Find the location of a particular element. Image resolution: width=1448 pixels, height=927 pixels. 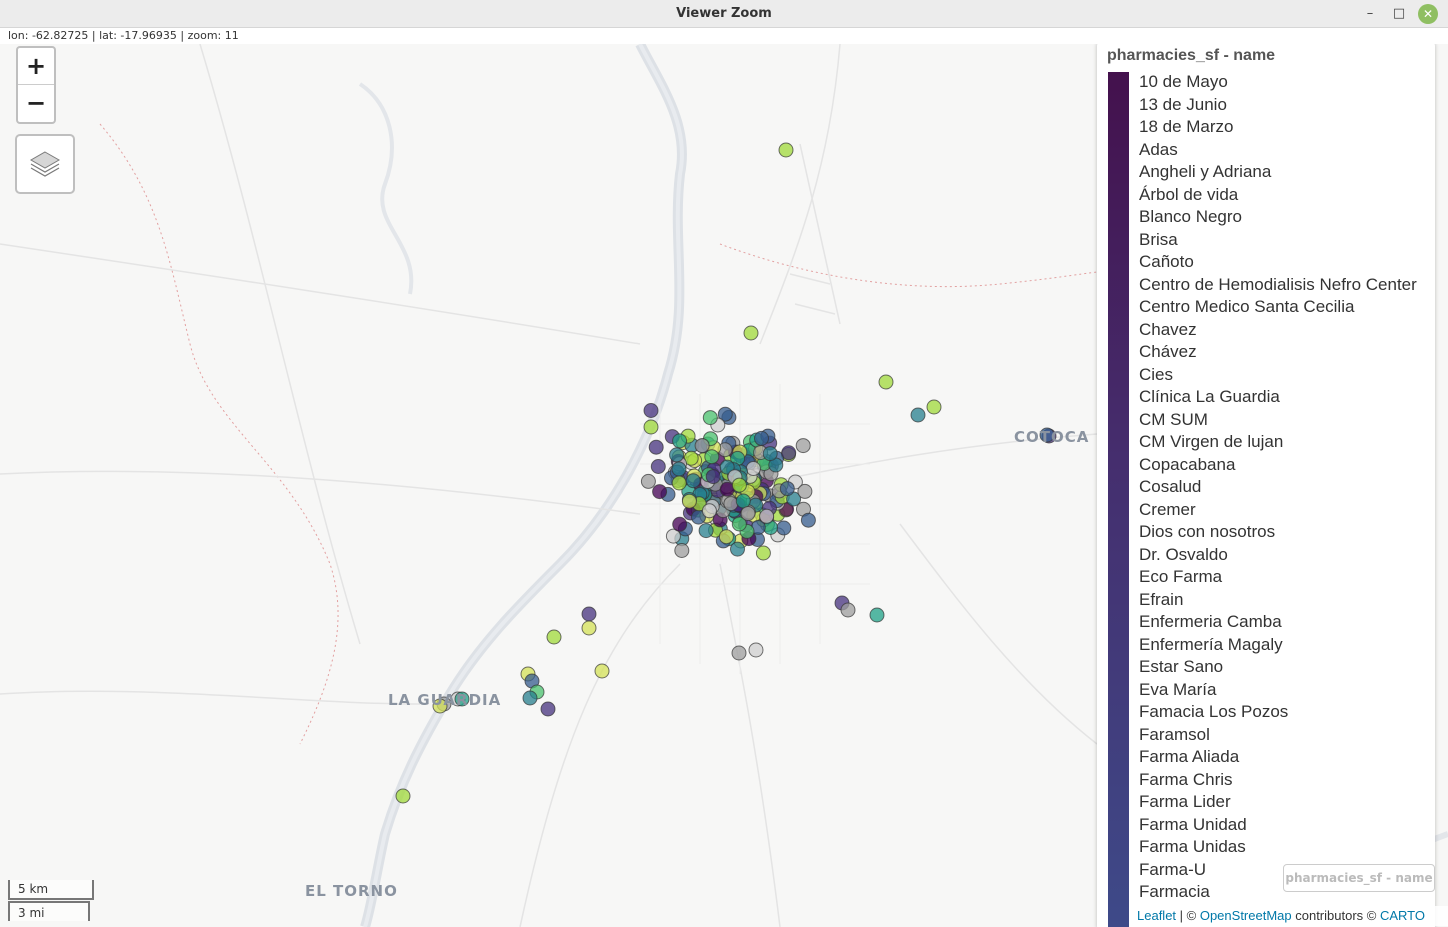

layers-icon is located at coordinates (45, 164).